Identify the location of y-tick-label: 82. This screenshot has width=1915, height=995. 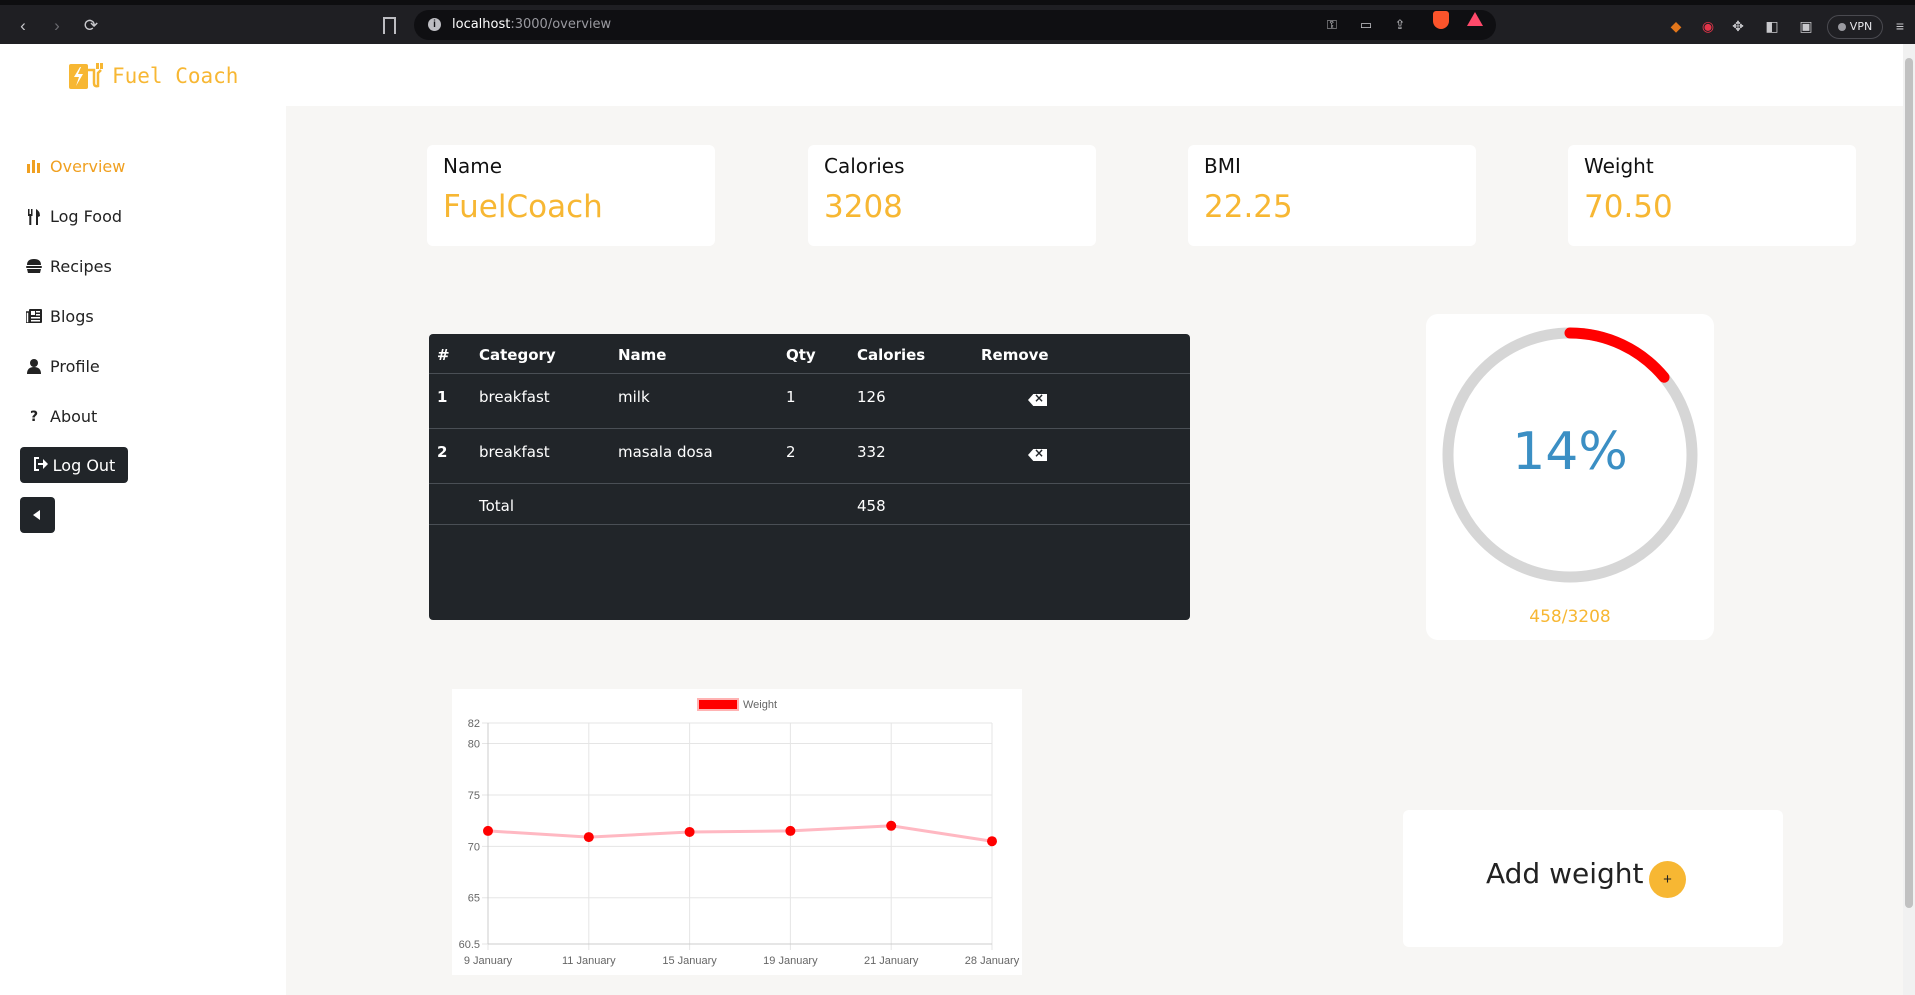
(474, 724).